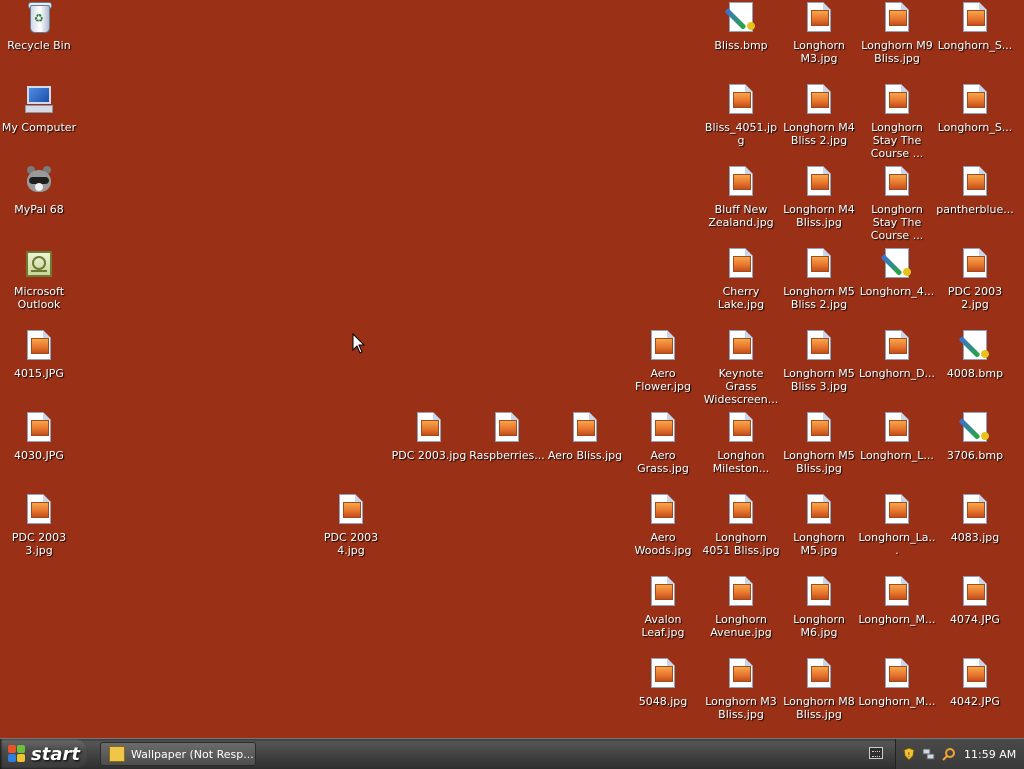 This screenshot has width=1024, height=769. Describe the element at coordinates (663, 701) in the screenshot. I see `icon-label: 5048.jpg` at that location.